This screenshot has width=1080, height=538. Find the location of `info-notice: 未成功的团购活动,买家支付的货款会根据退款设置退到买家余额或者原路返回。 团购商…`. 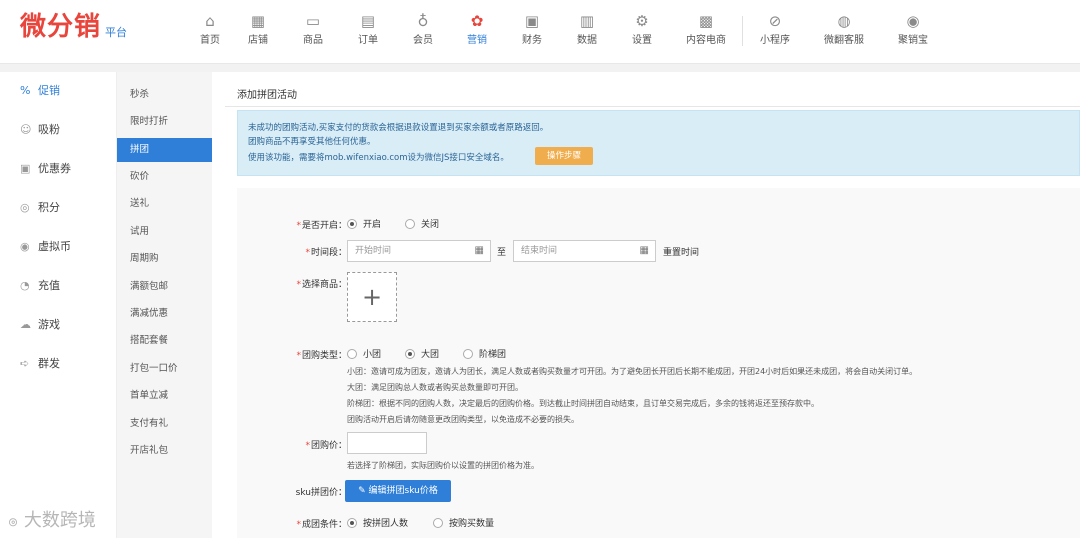

info-notice: 未成功的团购活动,买家支付的货款会根据退款设置退到买家余额或者原路返回。 团购商… is located at coordinates (658, 143).